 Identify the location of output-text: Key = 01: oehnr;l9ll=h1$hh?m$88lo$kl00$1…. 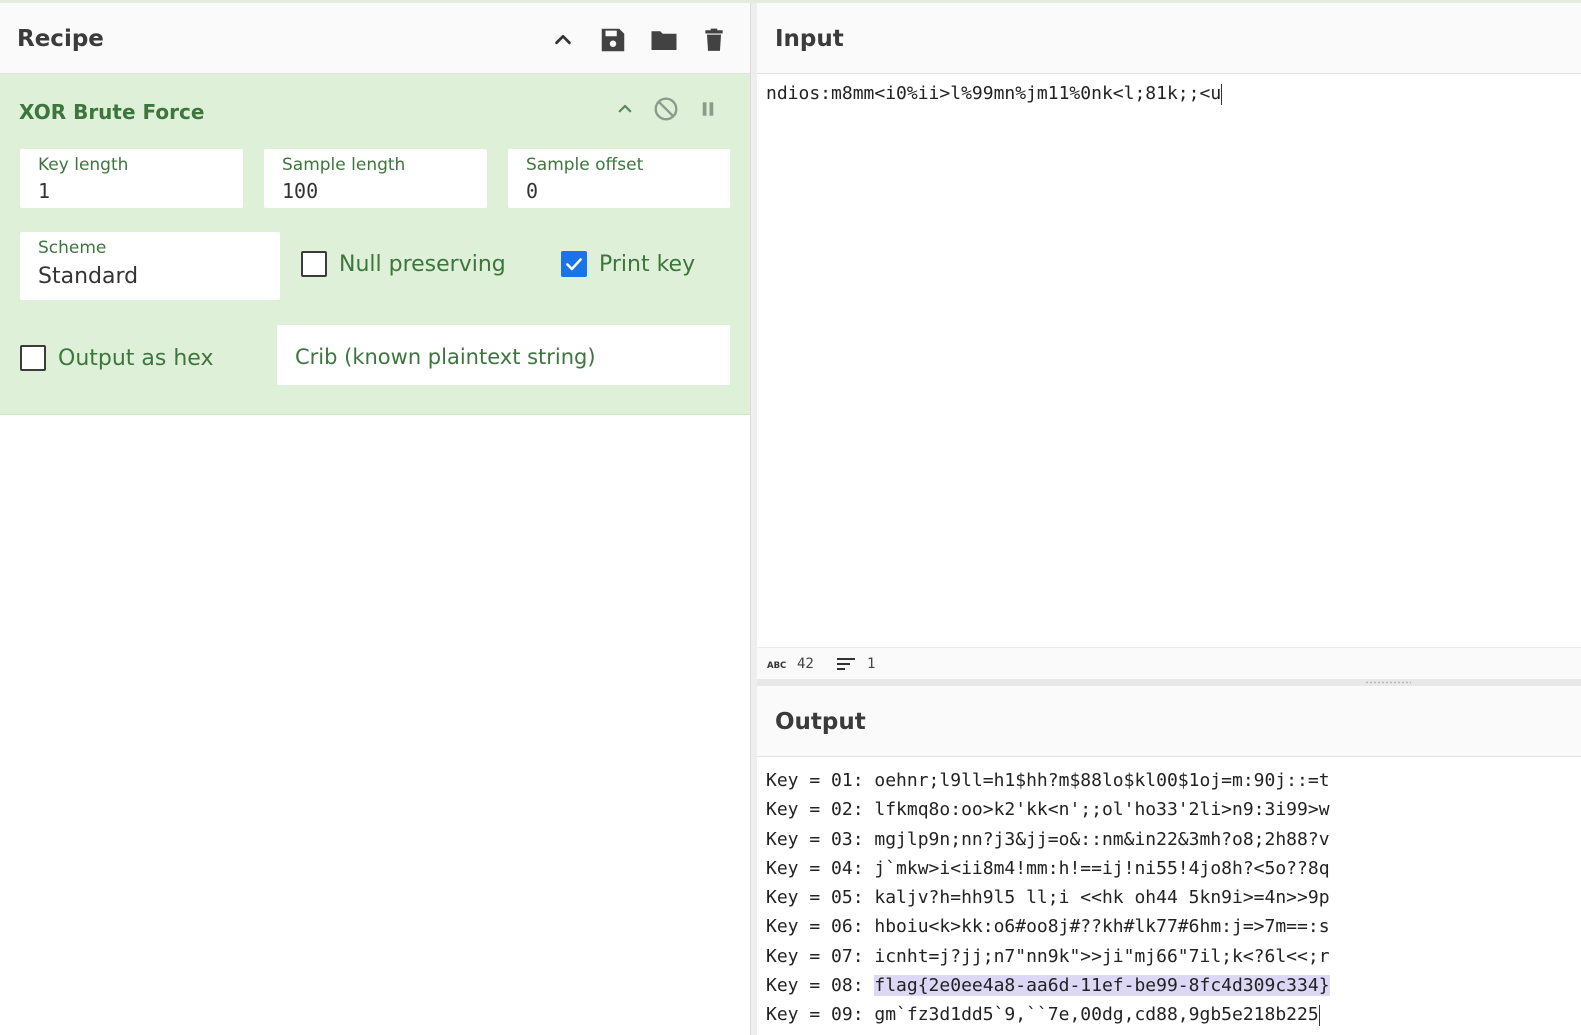
(1048, 898).